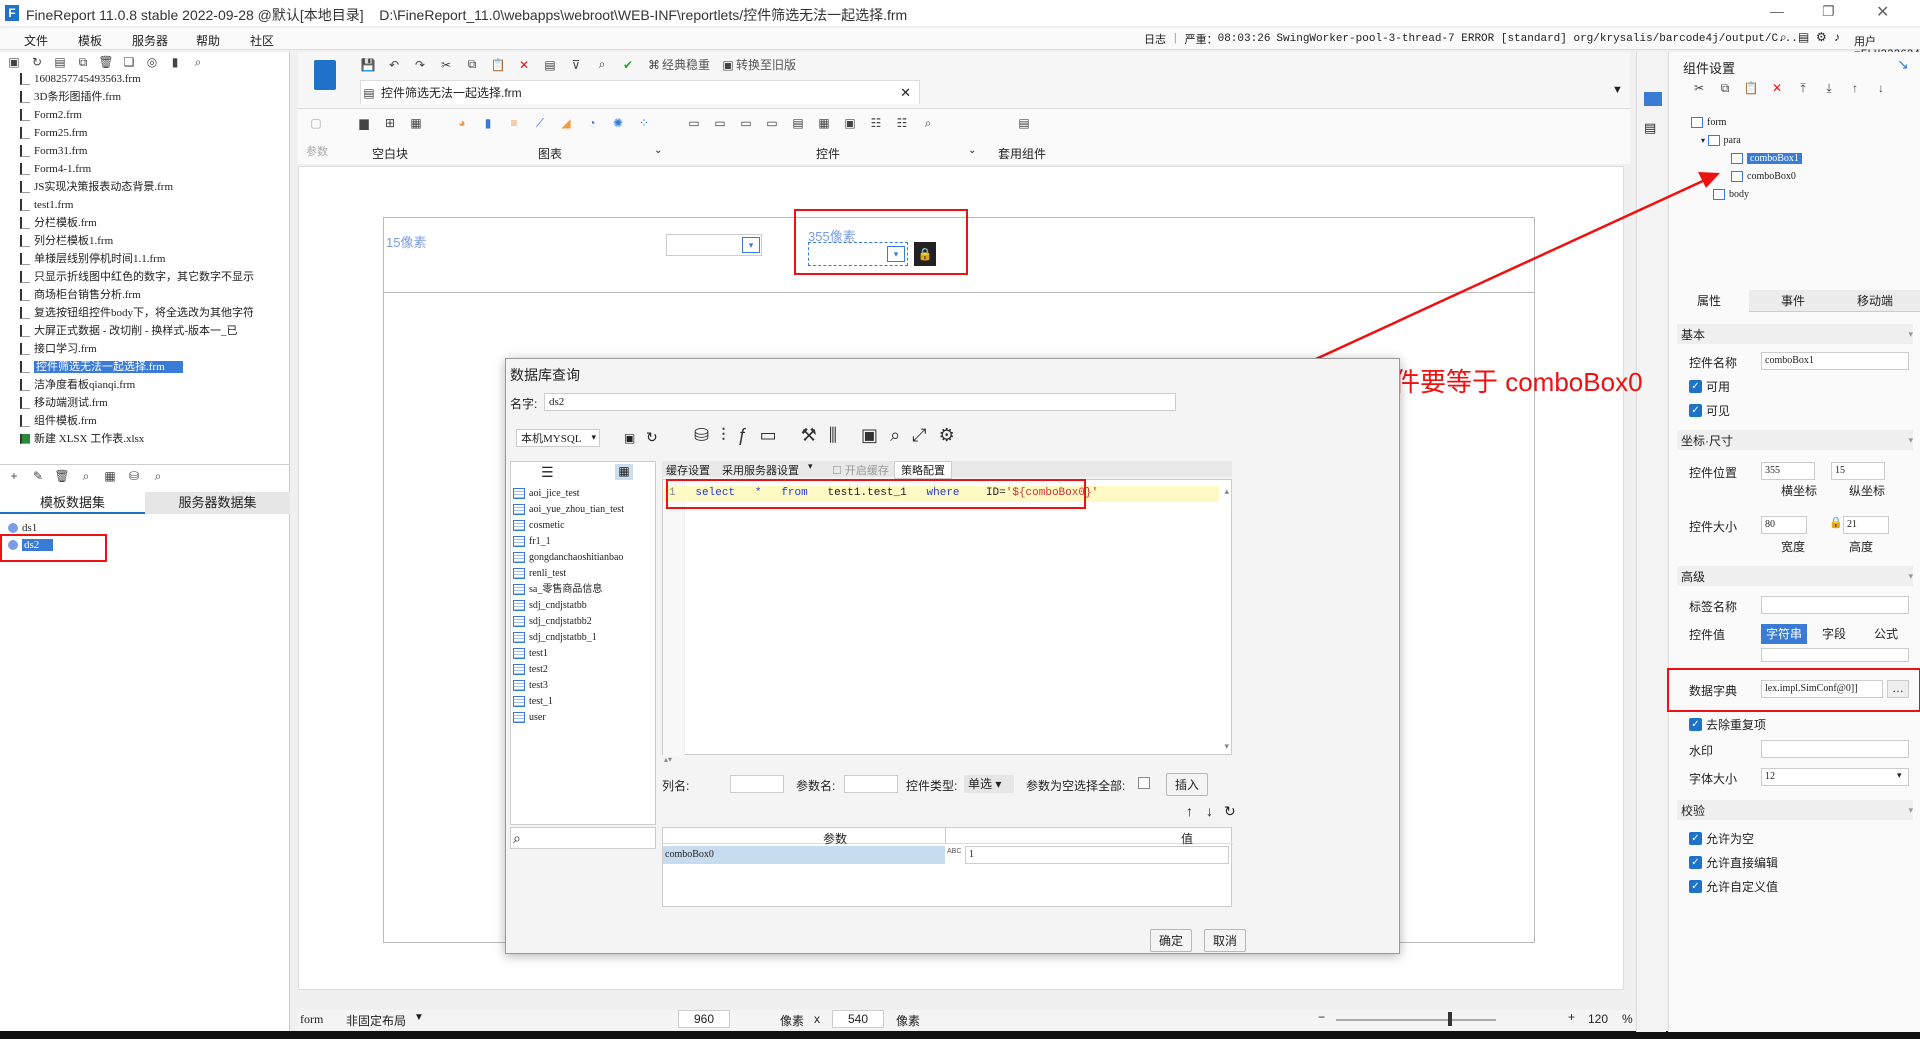 This screenshot has height=1039, width=1920. What do you see at coordinates (1598, 1019) in the screenshot?
I see `zoom-value: 120` at bounding box center [1598, 1019].